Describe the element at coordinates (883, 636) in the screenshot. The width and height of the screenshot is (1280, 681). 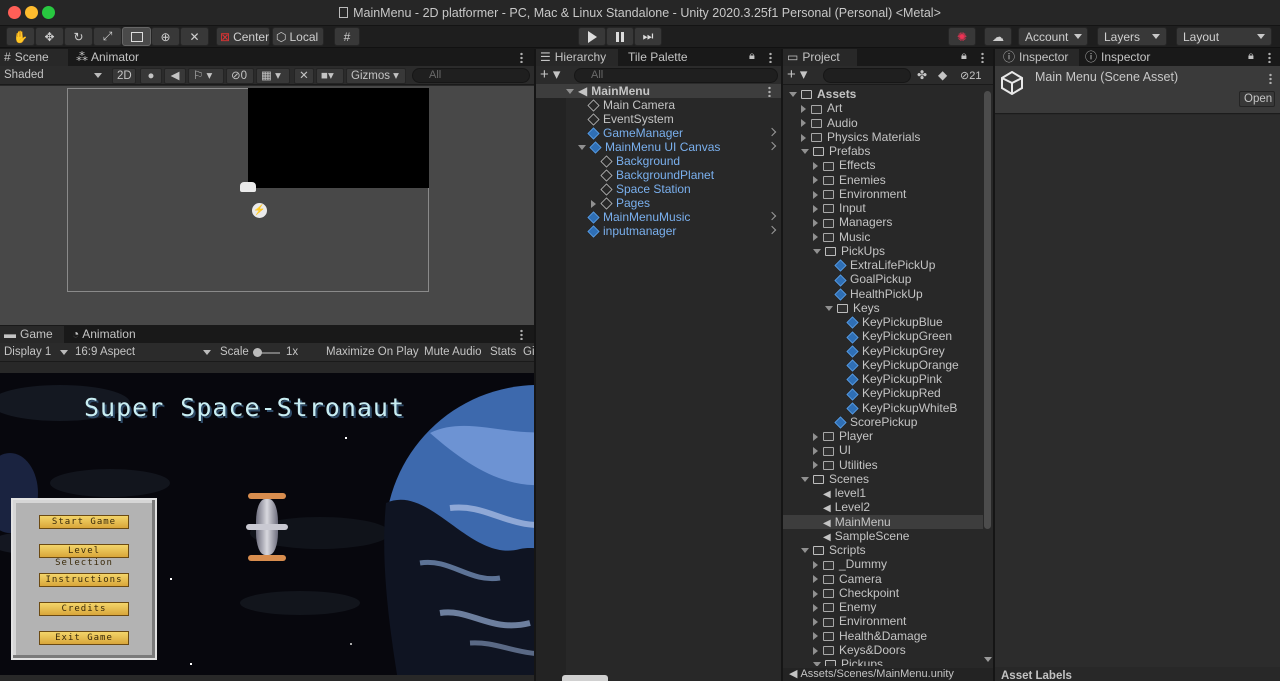
I see `project-folder: Health&Damage` at that location.